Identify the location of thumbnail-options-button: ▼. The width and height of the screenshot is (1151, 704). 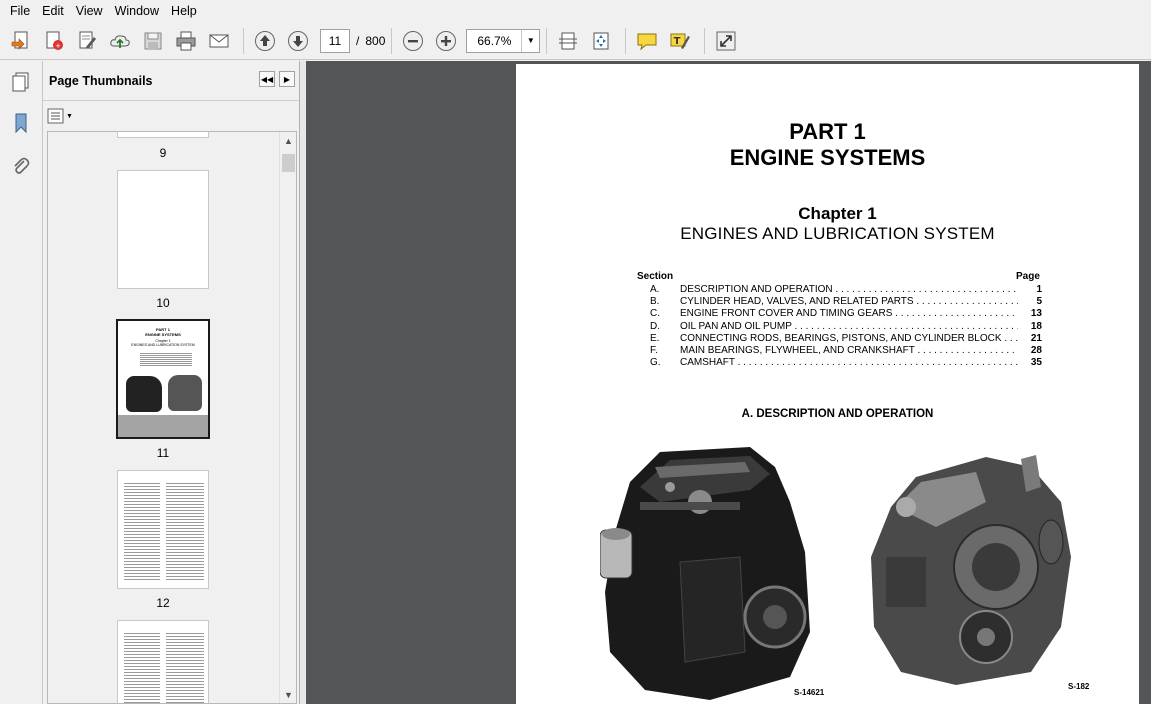
(60, 116).